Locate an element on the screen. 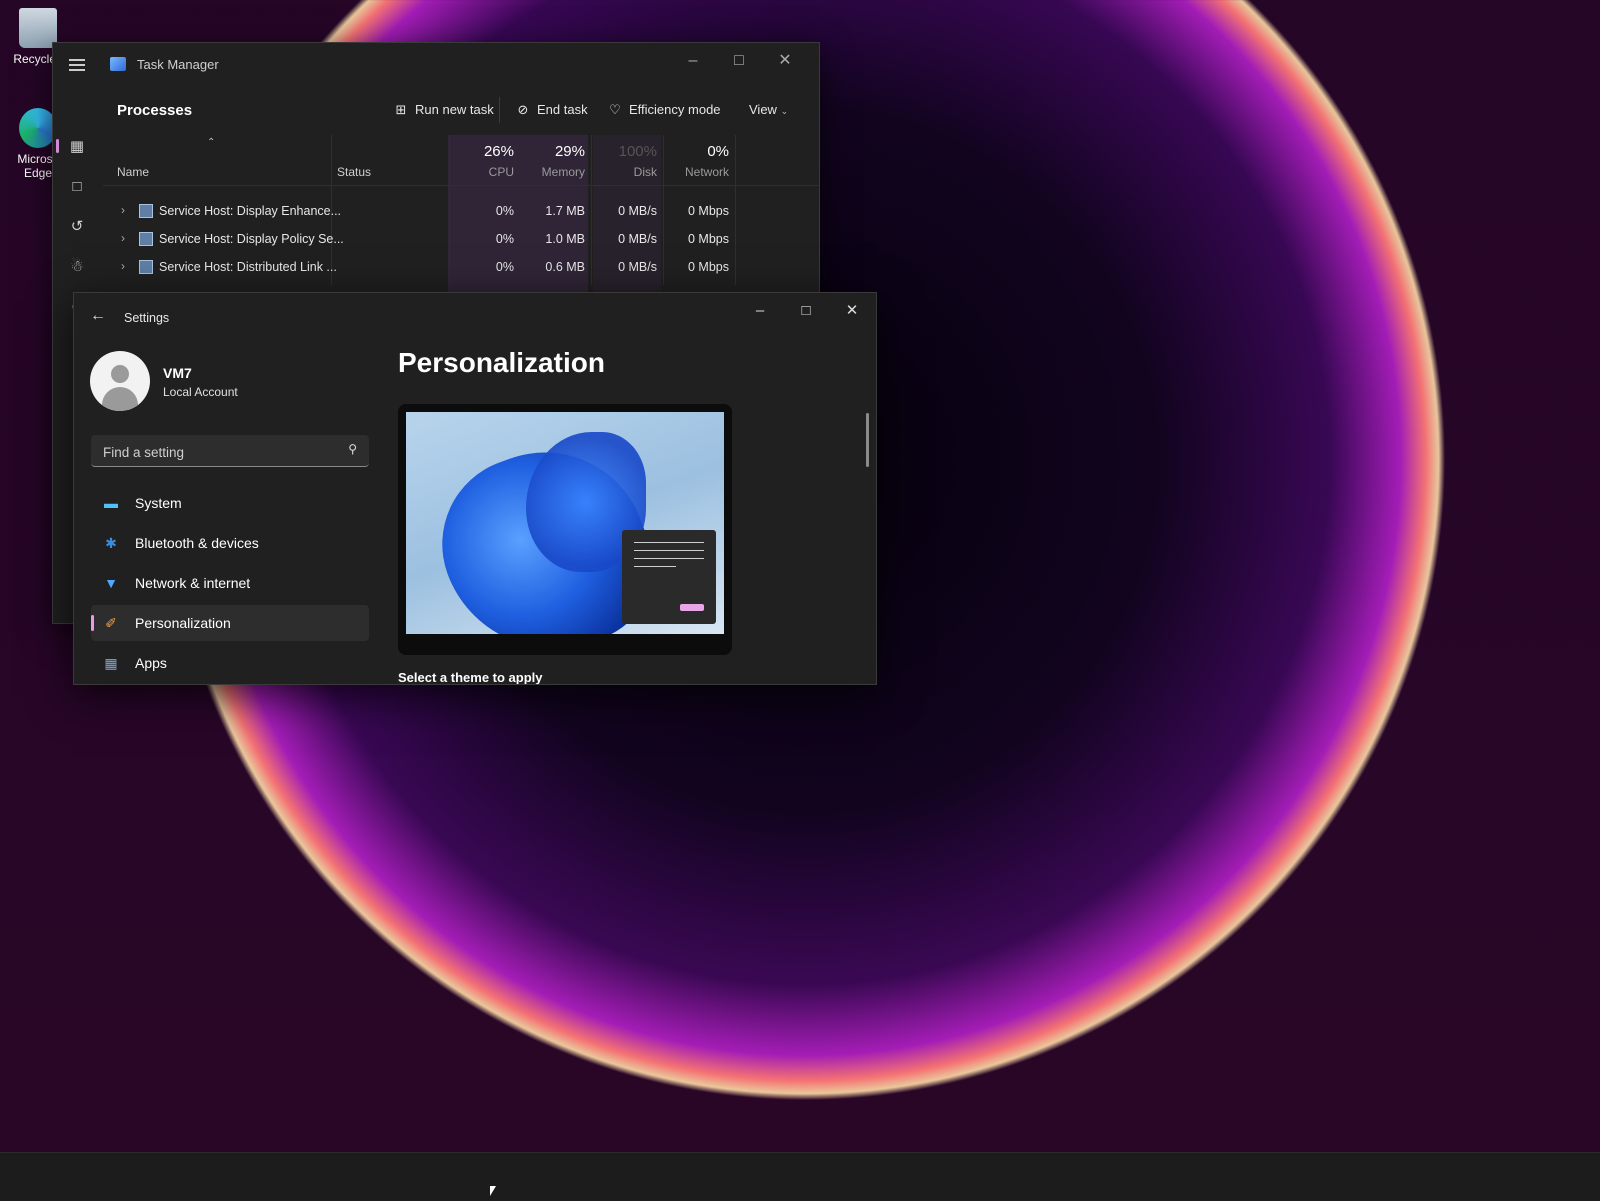  task-manager-app-icon is located at coordinates (118, 64).